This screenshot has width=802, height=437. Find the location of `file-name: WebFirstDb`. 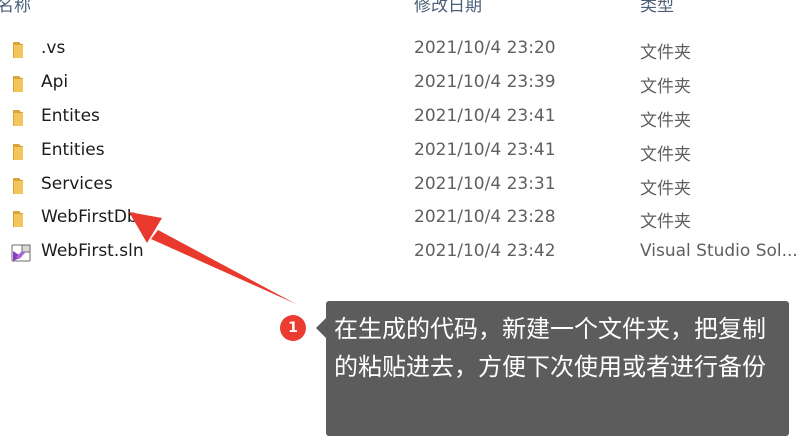

file-name: WebFirstDb is located at coordinates (89, 217).